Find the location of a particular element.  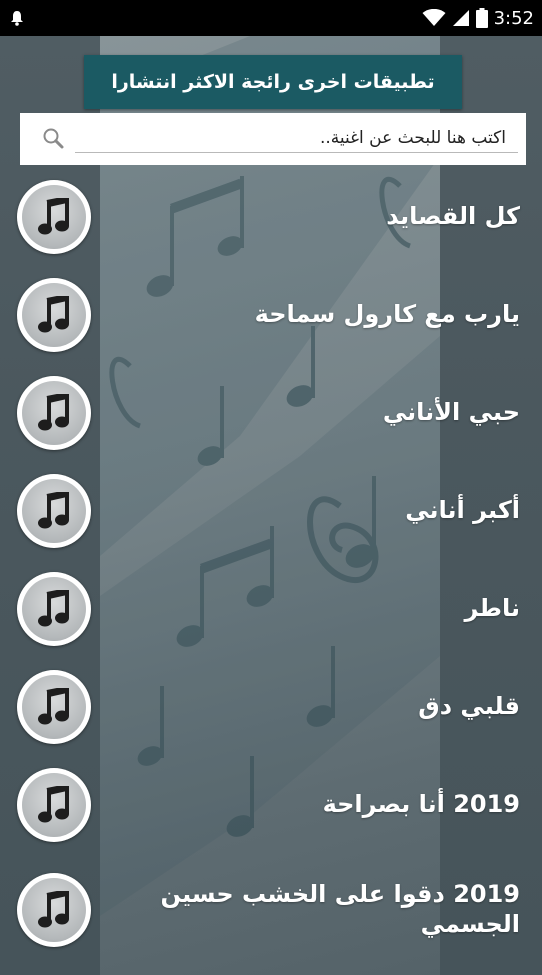

list-item: قلبي دق is located at coordinates (271, 706).